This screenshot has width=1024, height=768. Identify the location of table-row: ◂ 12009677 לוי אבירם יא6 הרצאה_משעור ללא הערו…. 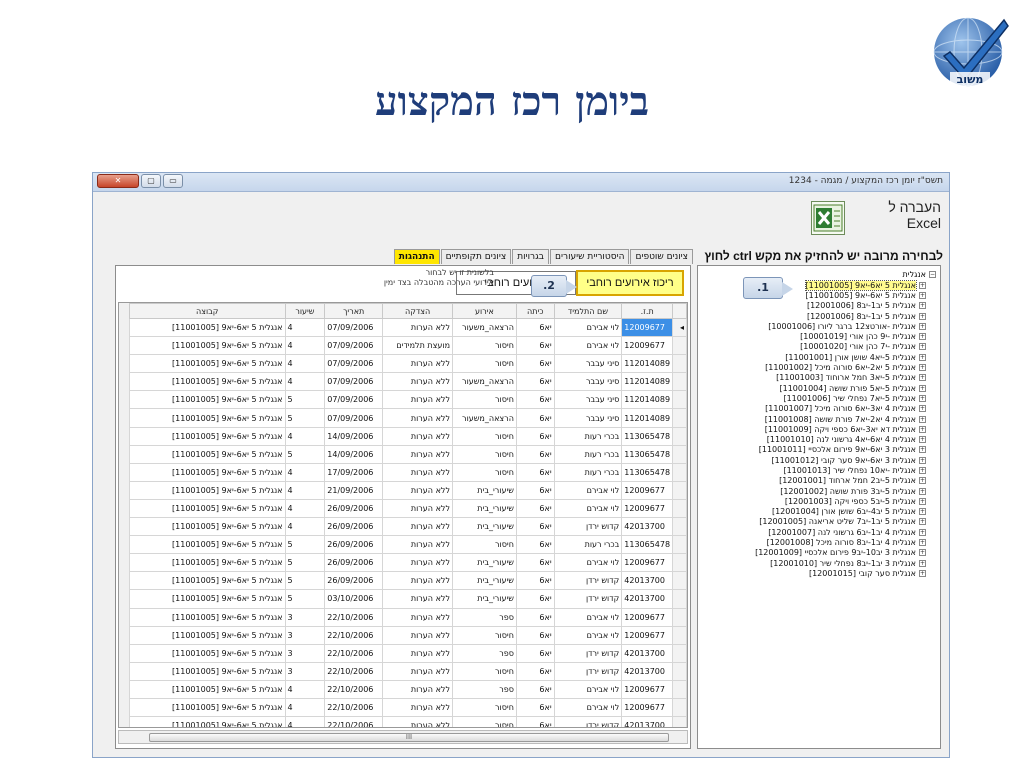
(408, 327).